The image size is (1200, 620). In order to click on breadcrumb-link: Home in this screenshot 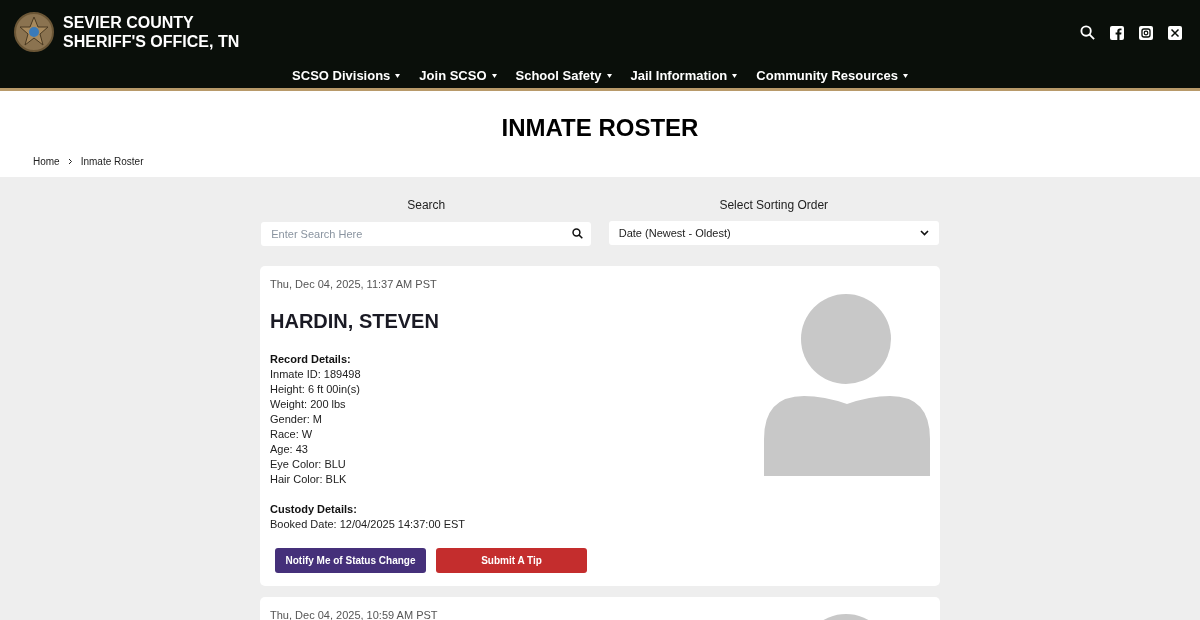, I will do `click(46, 161)`.